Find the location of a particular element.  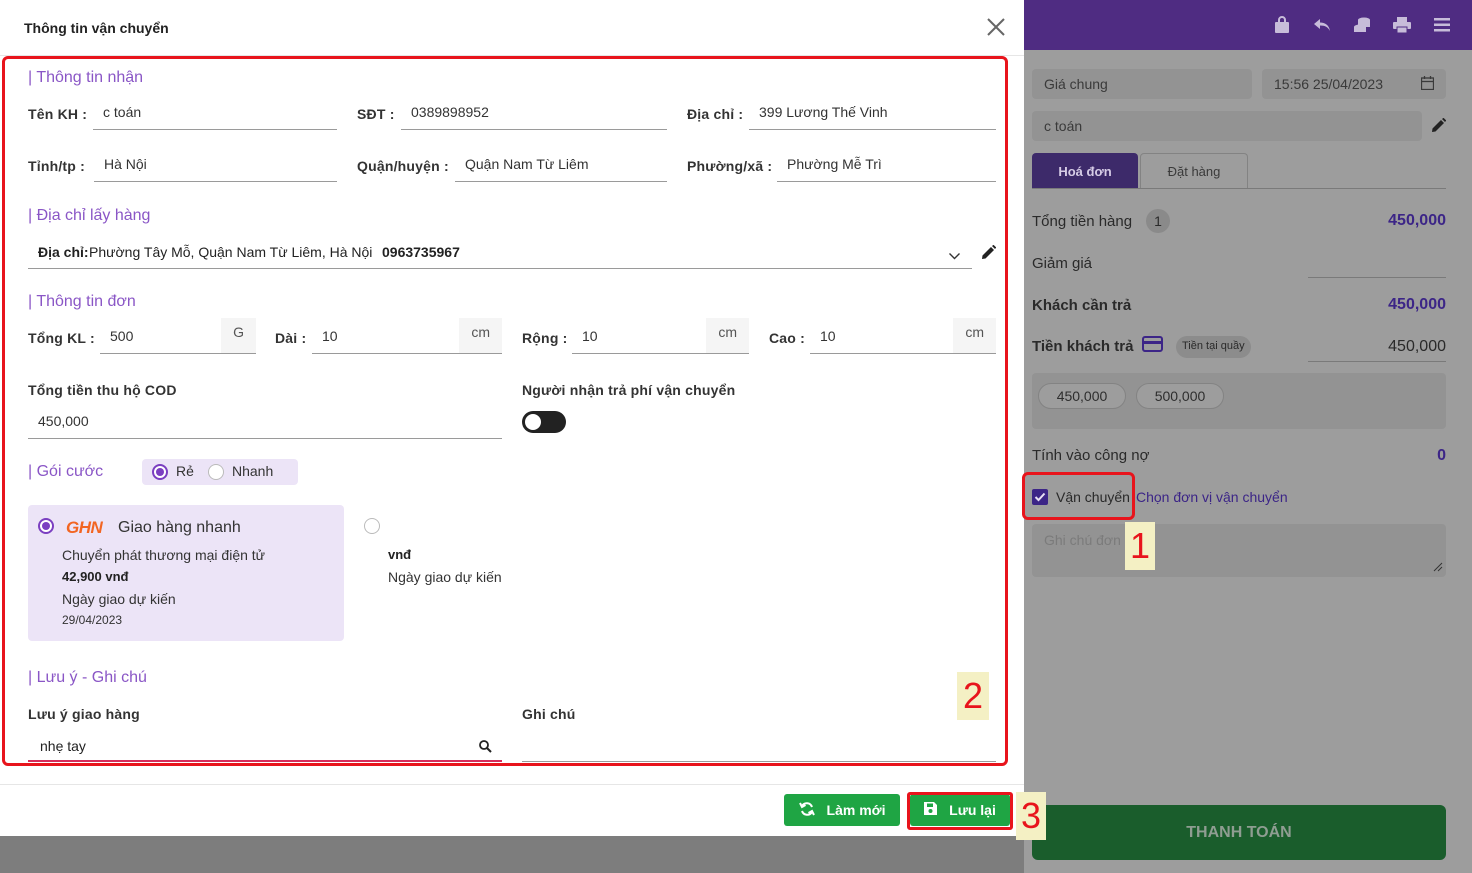

pos-topbar is located at coordinates (1248, 25).